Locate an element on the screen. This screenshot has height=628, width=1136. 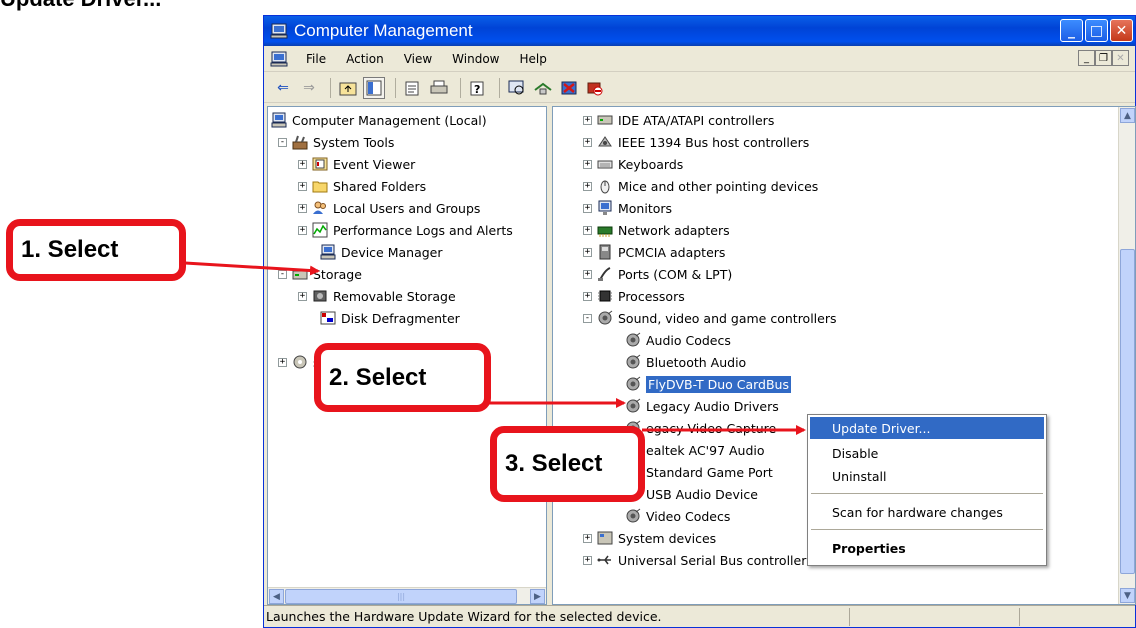
device-tree-row-0: + IDE ATA/ATAPI controllers is located at coordinates (678, 120).